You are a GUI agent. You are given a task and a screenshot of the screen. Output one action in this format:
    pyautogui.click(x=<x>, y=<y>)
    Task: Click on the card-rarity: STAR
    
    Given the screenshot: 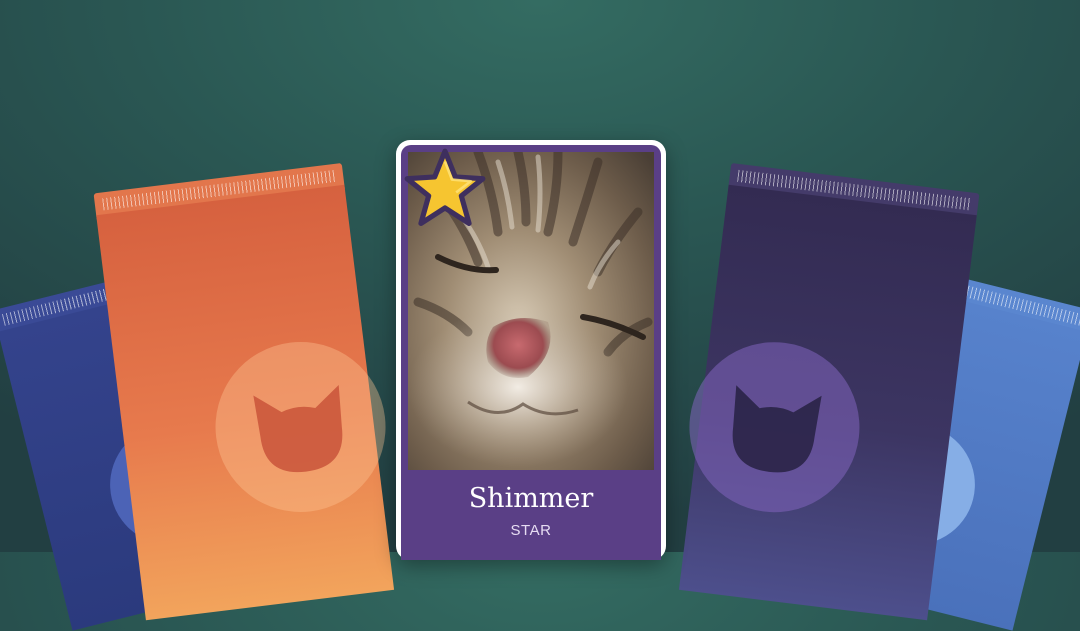 What is the action you would take?
    pyautogui.click(x=531, y=530)
    